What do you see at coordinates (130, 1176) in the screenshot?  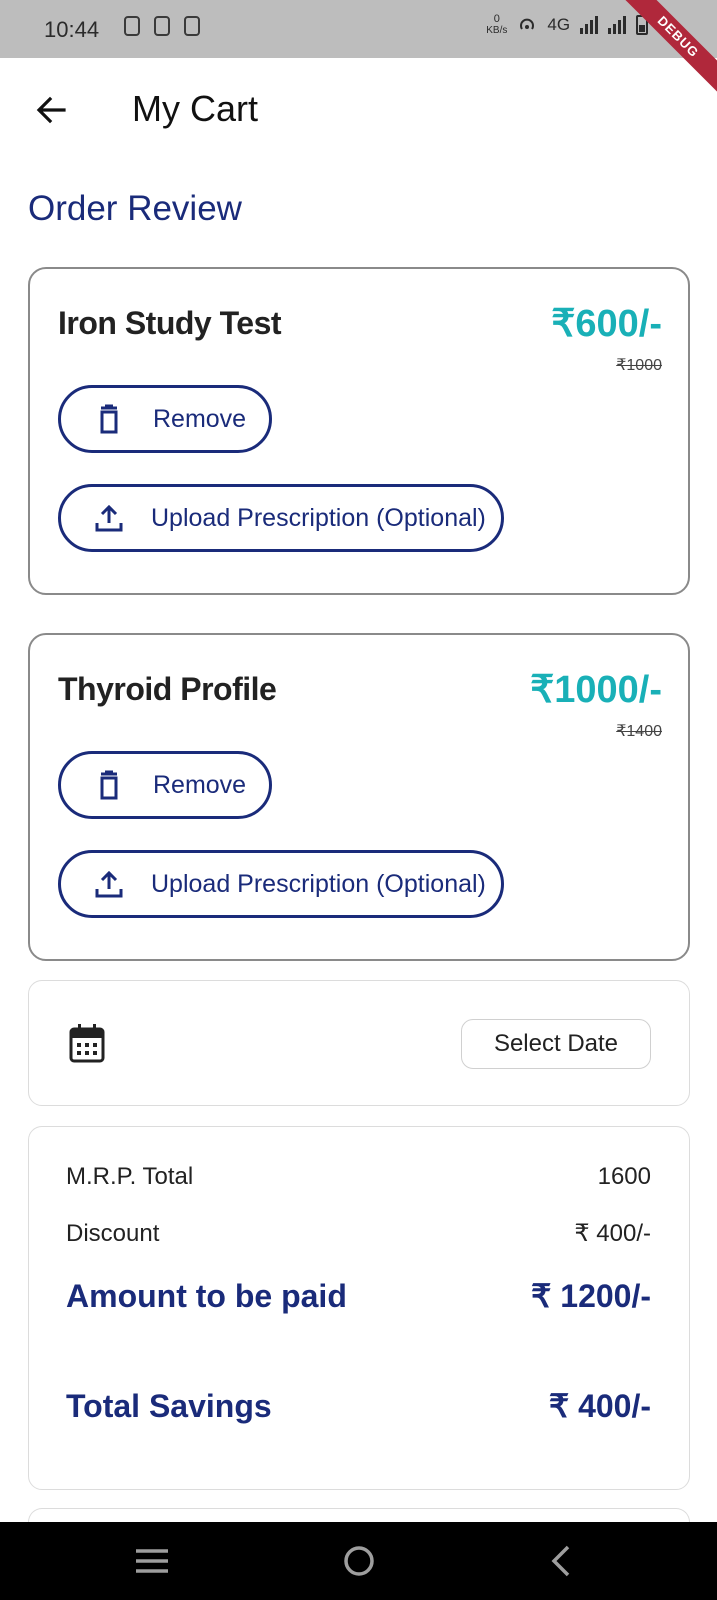 I see `mrp-total-label: M.R.P. Total` at bounding box center [130, 1176].